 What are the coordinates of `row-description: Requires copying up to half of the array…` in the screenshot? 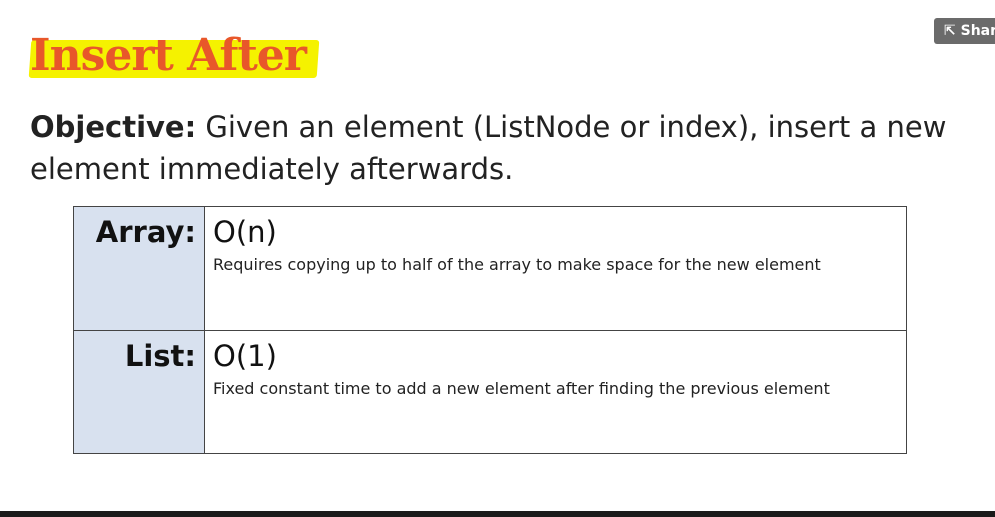 It's located at (517, 264).